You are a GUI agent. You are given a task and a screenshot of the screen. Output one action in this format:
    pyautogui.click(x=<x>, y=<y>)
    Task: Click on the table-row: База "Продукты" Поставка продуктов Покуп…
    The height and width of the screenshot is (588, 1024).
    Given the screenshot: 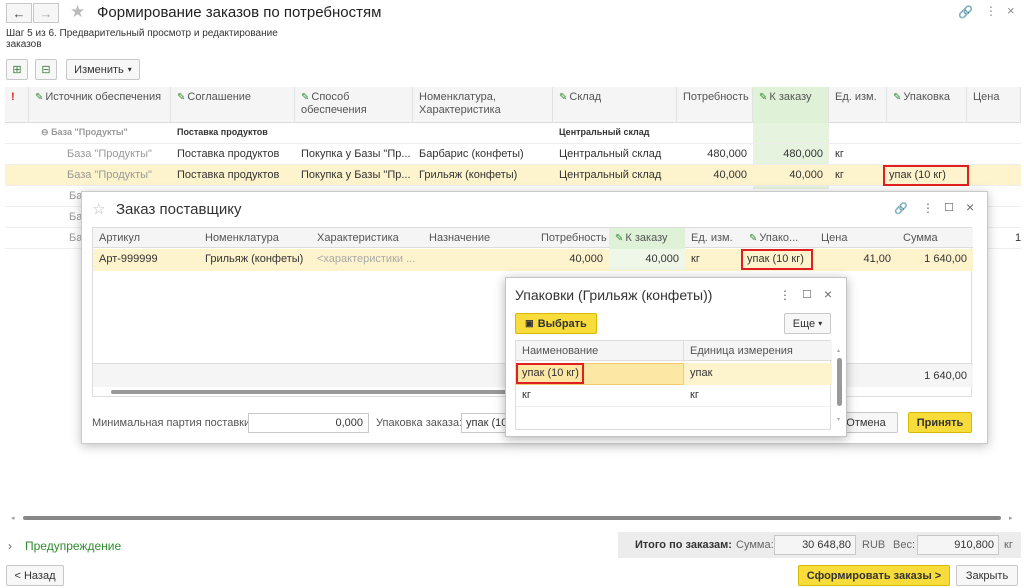 What is the action you would take?
    pyautogui.click(x=513, y=154)
    